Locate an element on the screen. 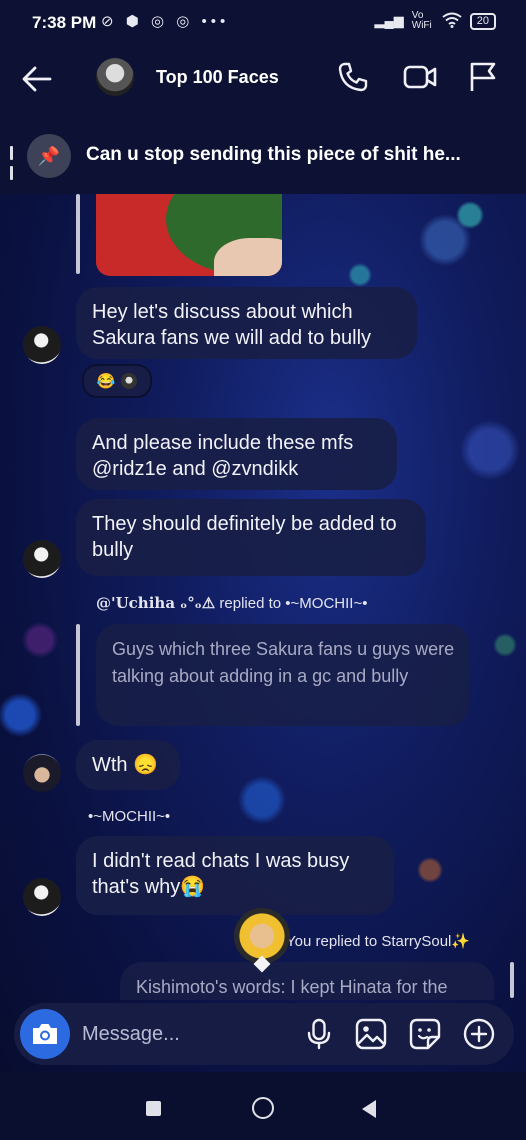  system-back-button is located at coordinates (369, 1109).